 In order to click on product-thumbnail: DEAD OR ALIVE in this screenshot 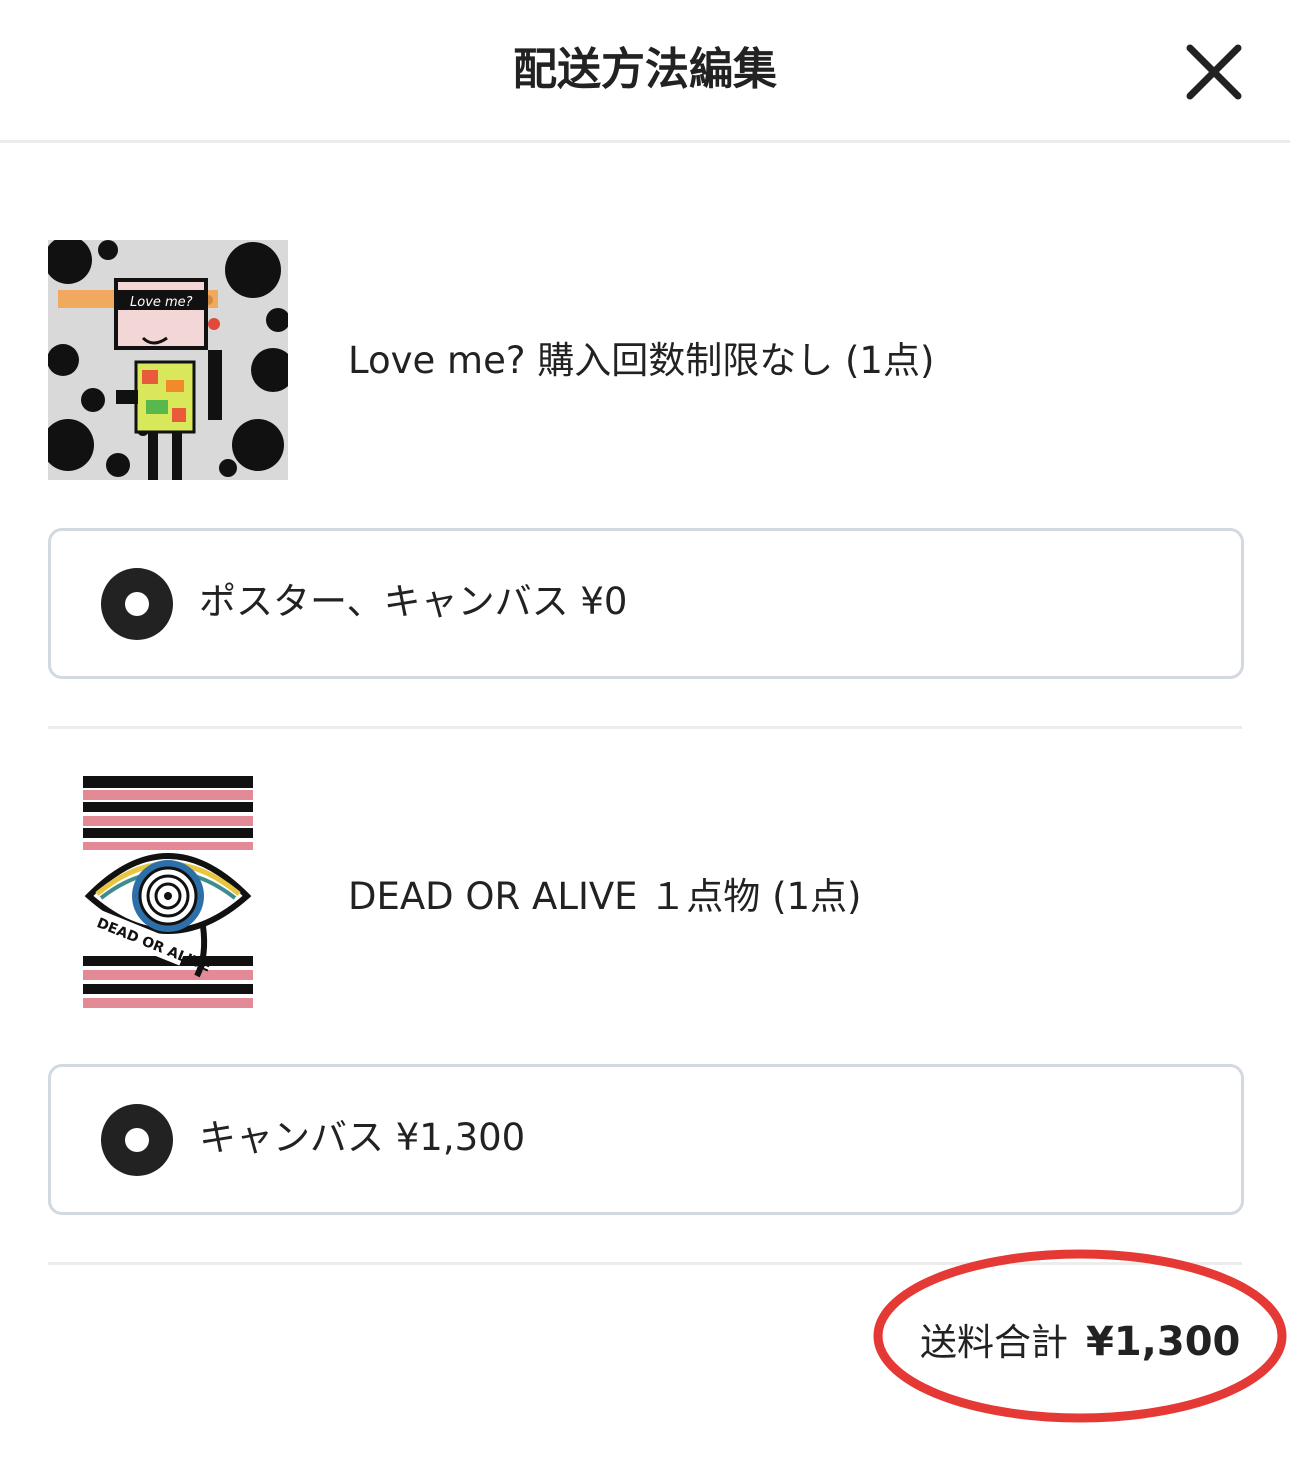, I will do `click(168, 896)`.